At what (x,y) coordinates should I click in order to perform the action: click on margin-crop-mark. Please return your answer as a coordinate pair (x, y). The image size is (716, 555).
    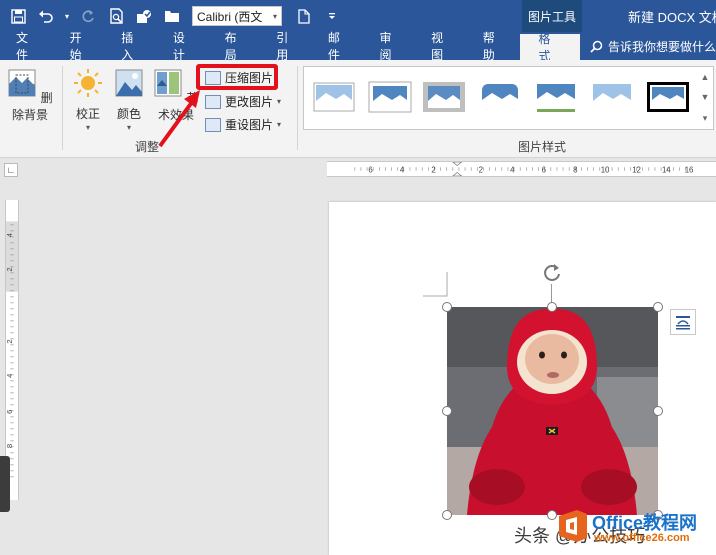
    Looking at the image, I should click on (435, 284).